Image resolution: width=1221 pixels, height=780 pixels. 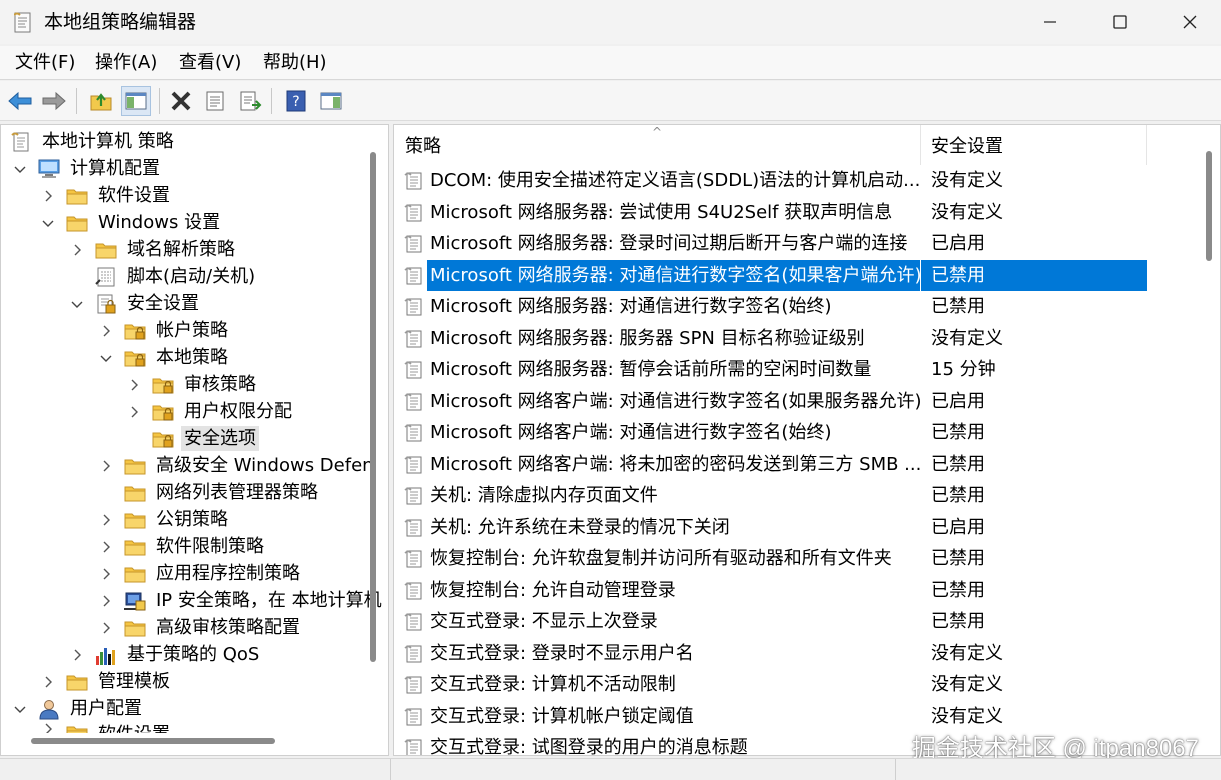 I want to click on delete-button, so click(x=181, y=101).